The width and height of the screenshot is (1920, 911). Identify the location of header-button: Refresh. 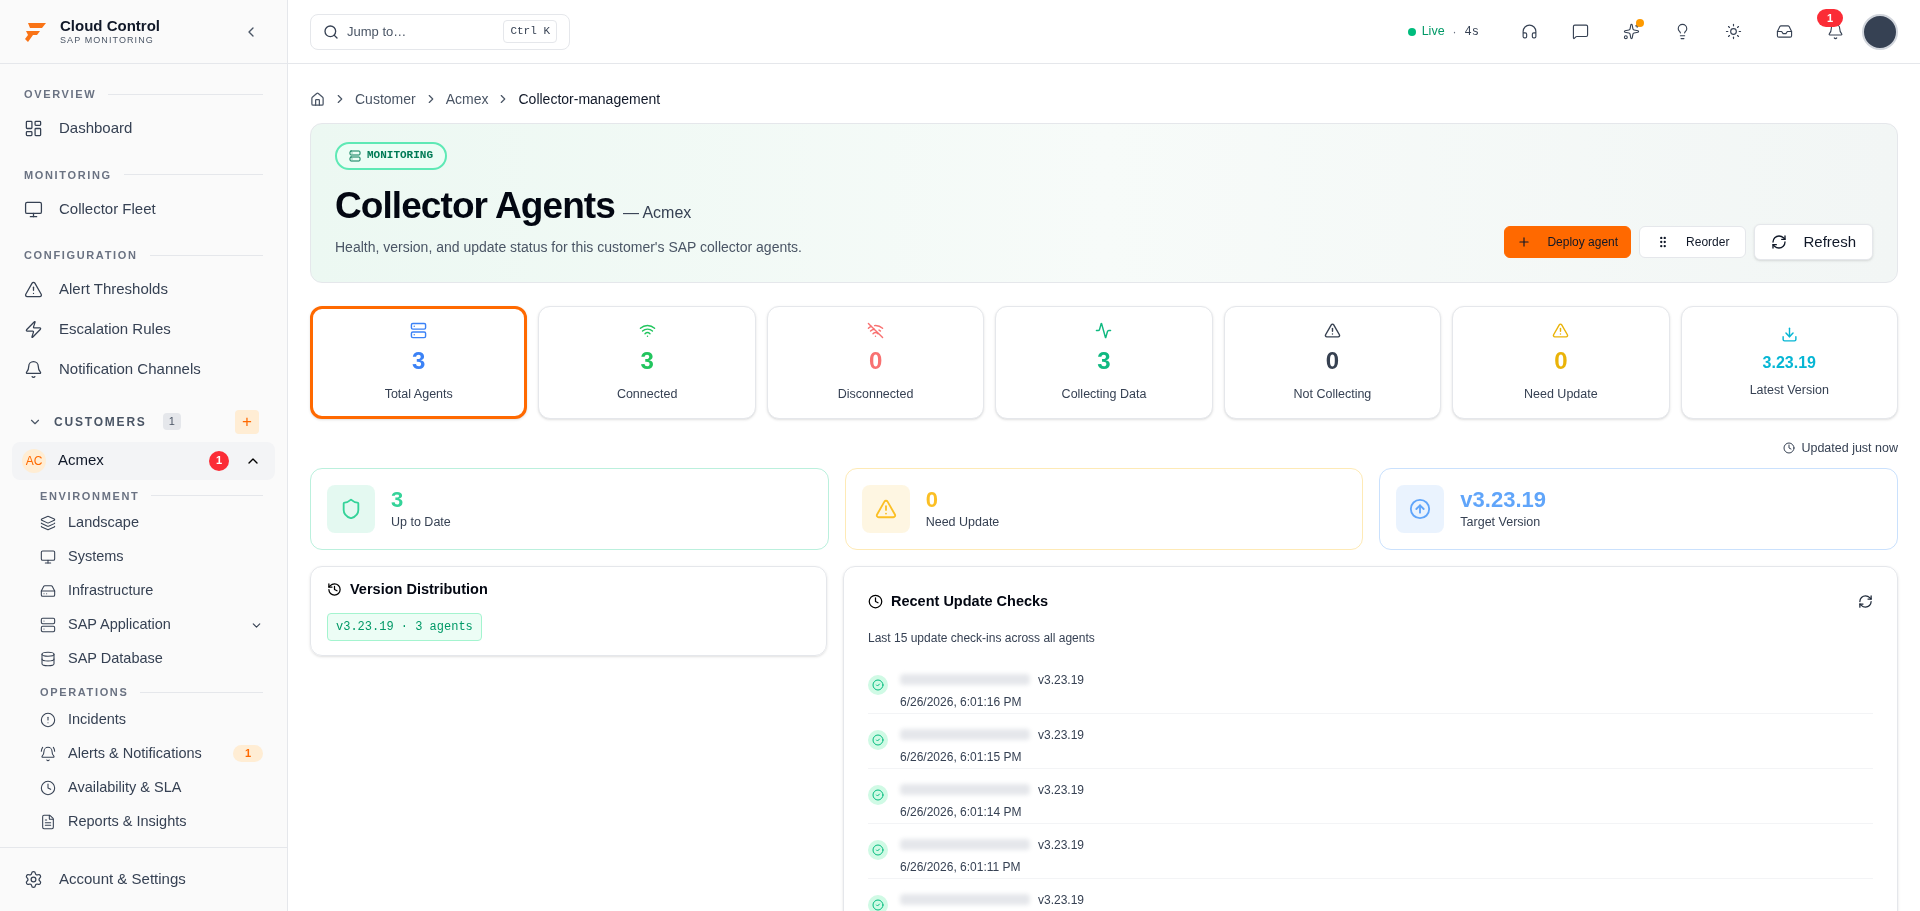
(1813, 242).